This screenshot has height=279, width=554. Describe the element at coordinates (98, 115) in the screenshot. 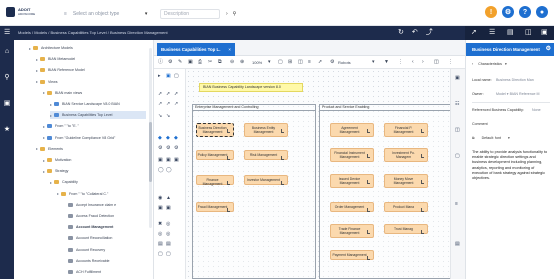

I see `tree-item: ▸ Business Capabilities Top Level` at that location.